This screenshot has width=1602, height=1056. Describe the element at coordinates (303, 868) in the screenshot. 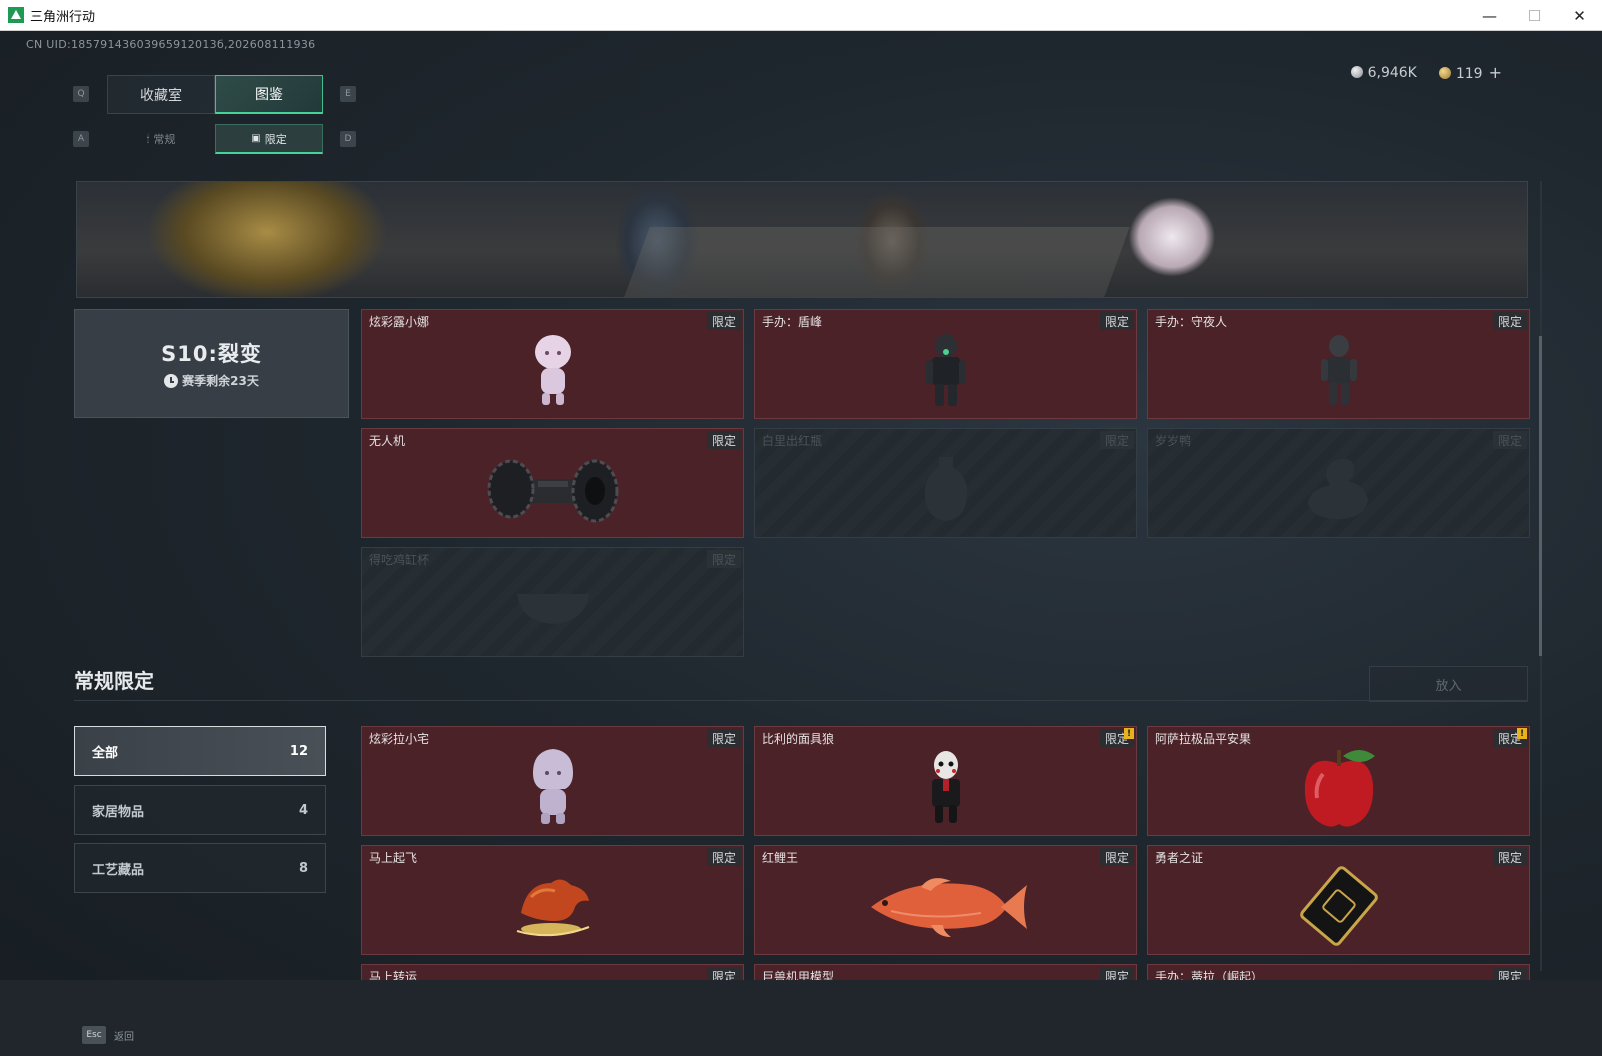

I see `filter-count: 8` at that location.